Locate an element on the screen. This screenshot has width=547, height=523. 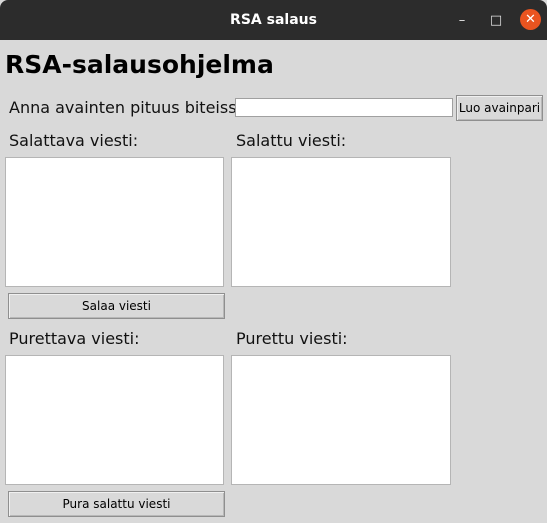
generate-keypair-button: Luo avainpari is located at coordinates (499, 108).